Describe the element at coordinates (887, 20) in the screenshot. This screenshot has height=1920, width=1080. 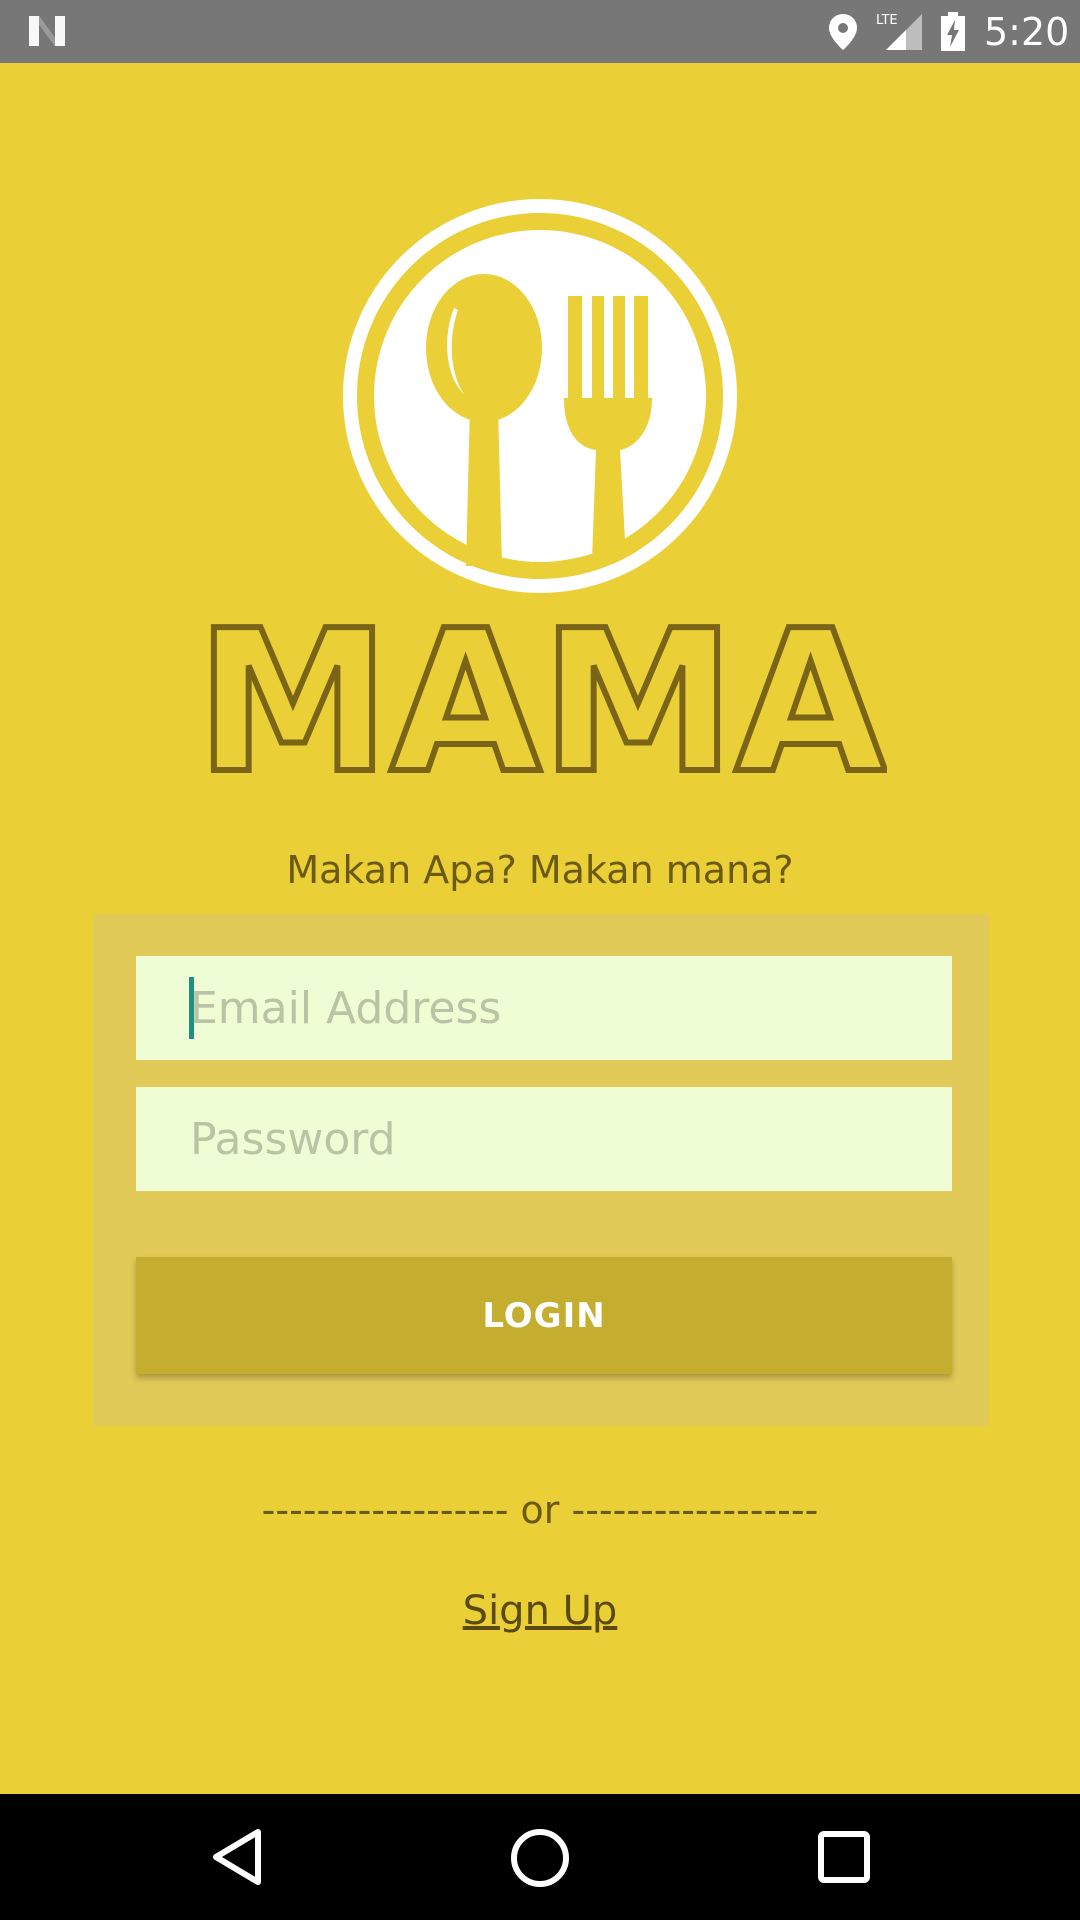
I see `network-type-label: LTE` at that location.